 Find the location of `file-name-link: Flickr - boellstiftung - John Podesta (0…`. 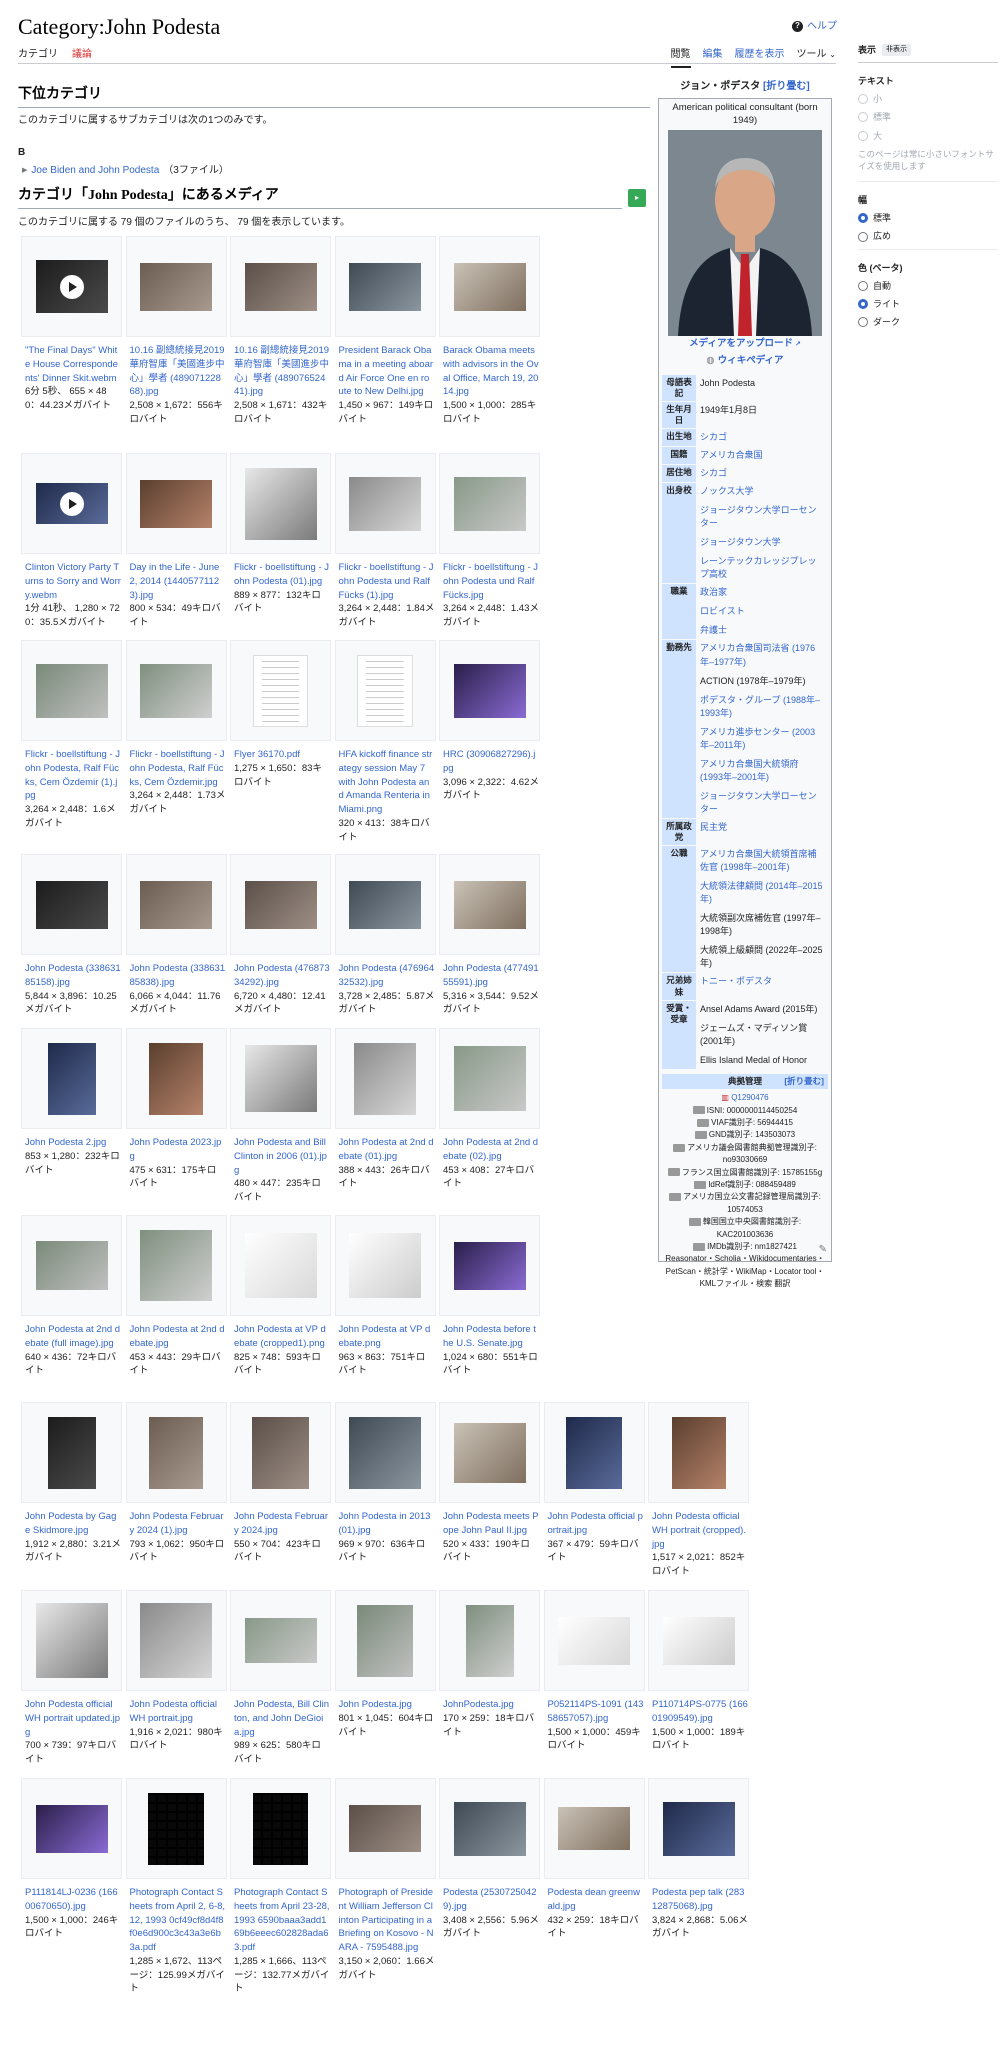

file-name-link: Flickr - boellstiftung - John Podesta (0… is located at coordinates (282, 575).